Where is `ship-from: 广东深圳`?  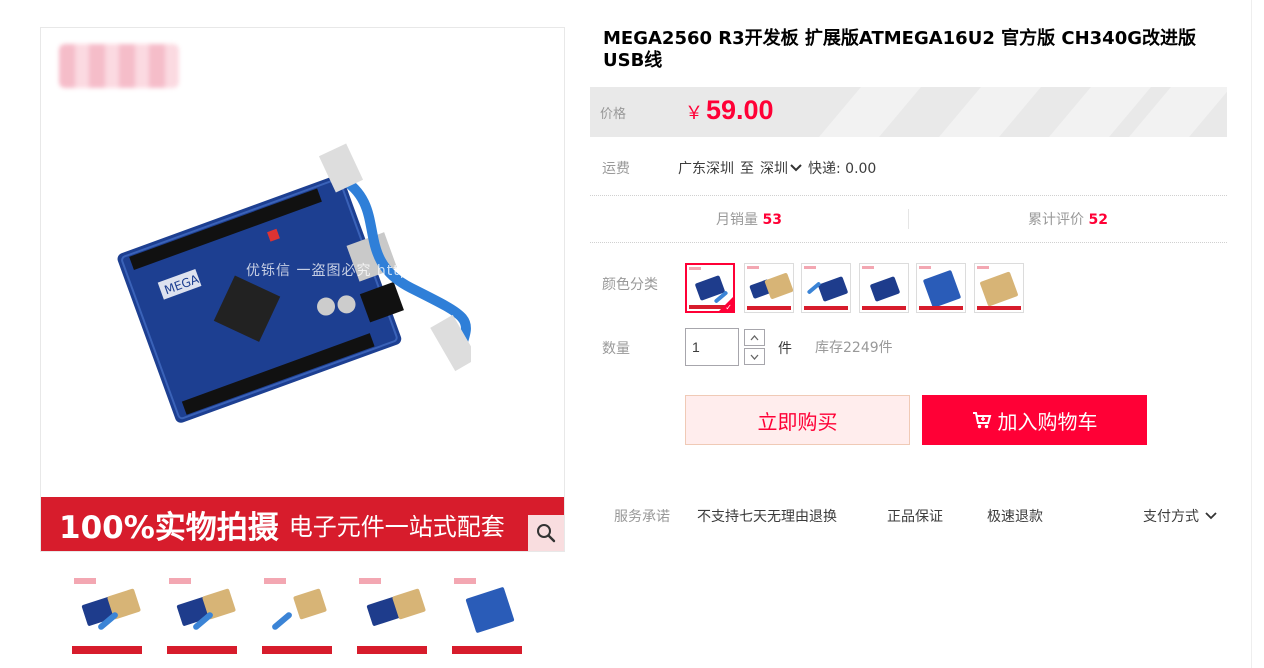
ship-from: 广东深圳 is located at coordinates (706, 169).